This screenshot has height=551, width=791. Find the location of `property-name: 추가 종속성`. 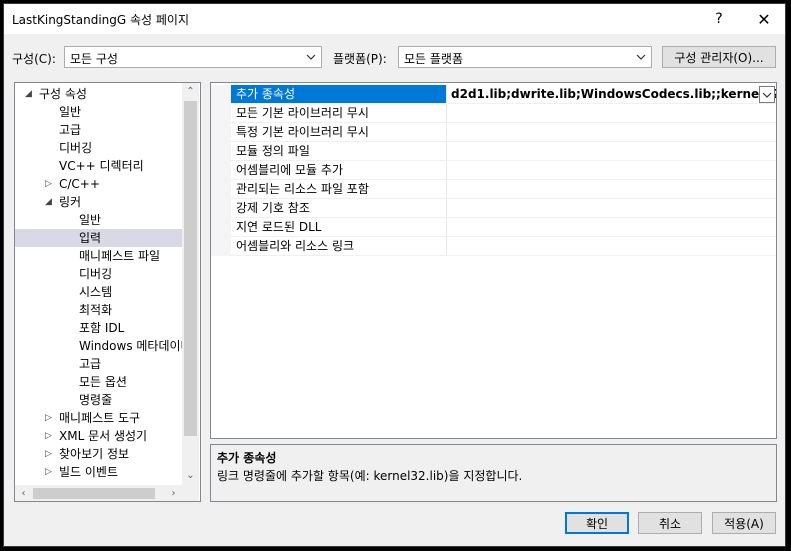

property-name: 추가 종속성 is located at coordinates (339, 94).